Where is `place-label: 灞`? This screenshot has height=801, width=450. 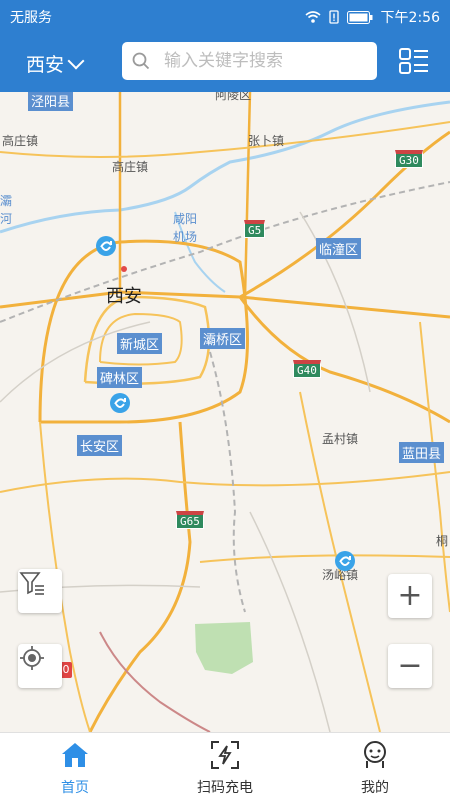
place-label: 灞 is located at coordinates (6, 201).